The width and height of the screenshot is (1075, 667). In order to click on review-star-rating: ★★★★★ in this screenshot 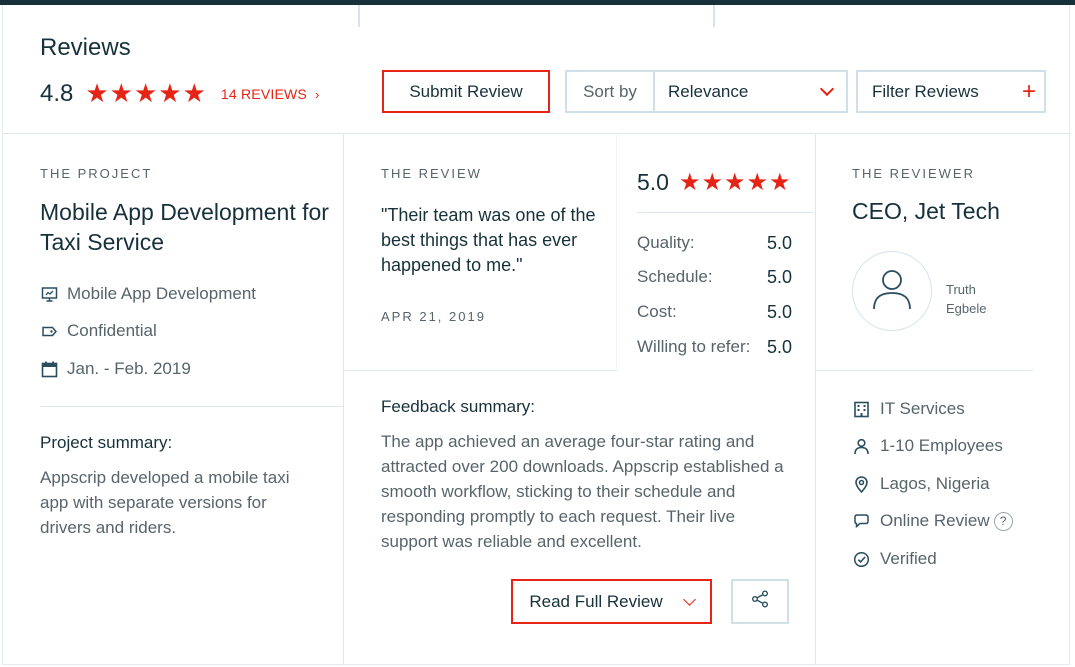, I will do `click(735, 182)`.